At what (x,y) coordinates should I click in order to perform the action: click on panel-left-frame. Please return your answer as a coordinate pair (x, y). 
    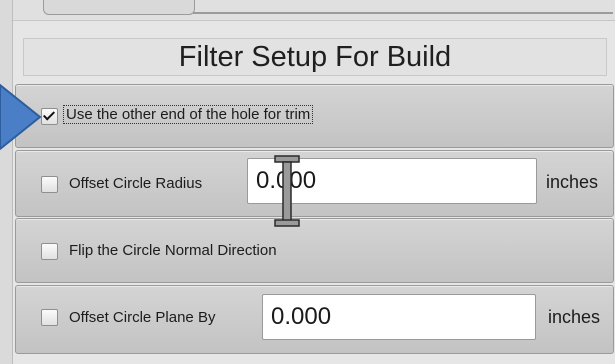
    Looking at the image, I should click on (6, 182).